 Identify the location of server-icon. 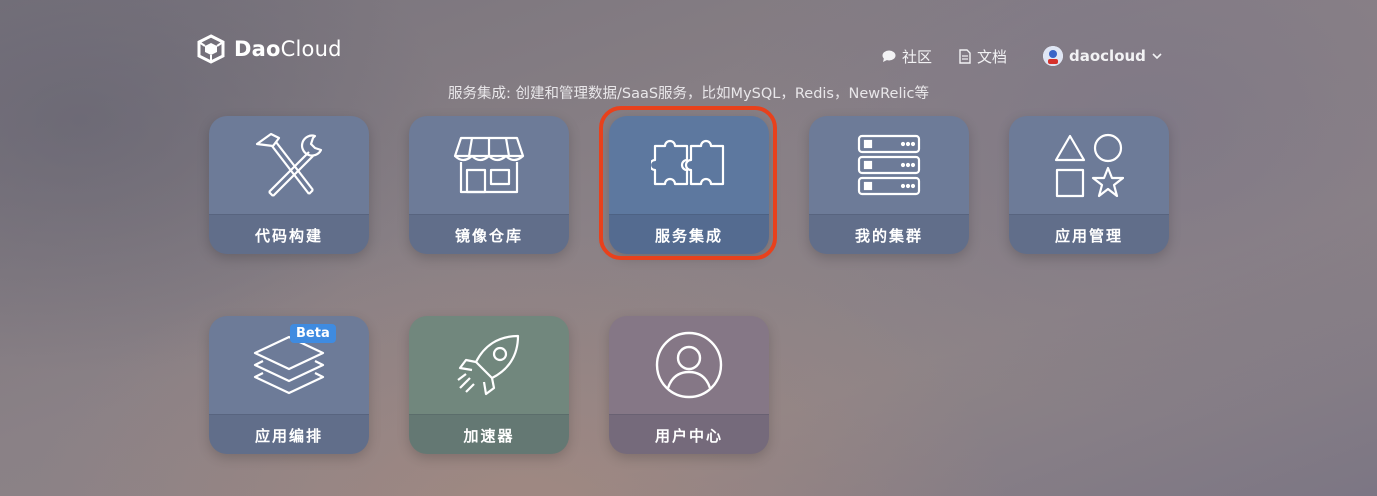
(889, 165).